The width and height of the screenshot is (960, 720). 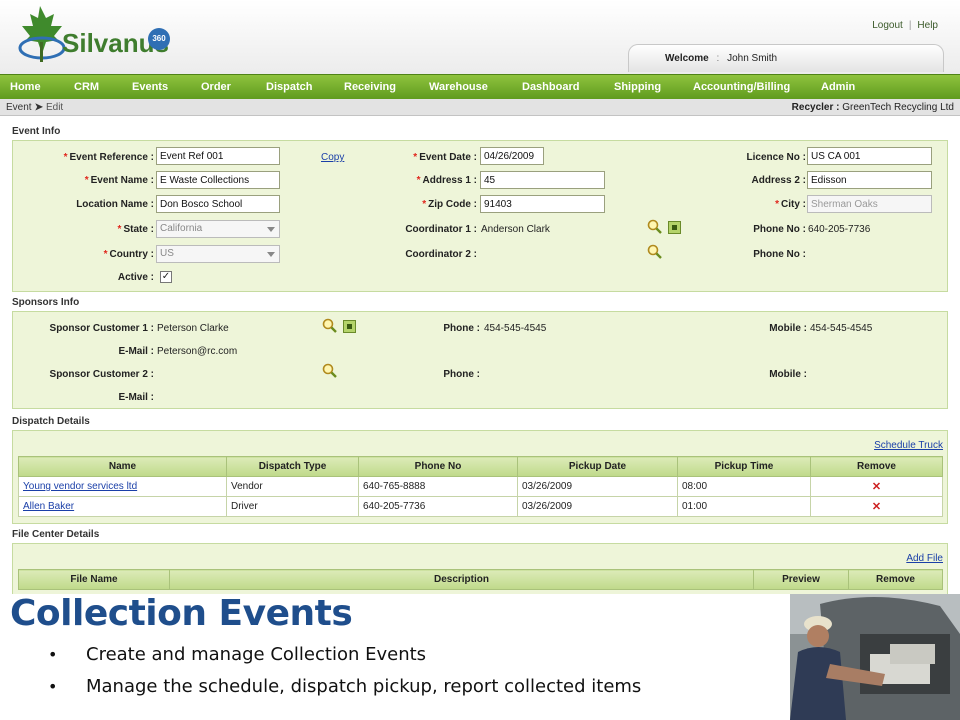 I want to click on dispatch-phone-cell: 640-765-8888, so click(x=438, y=486).